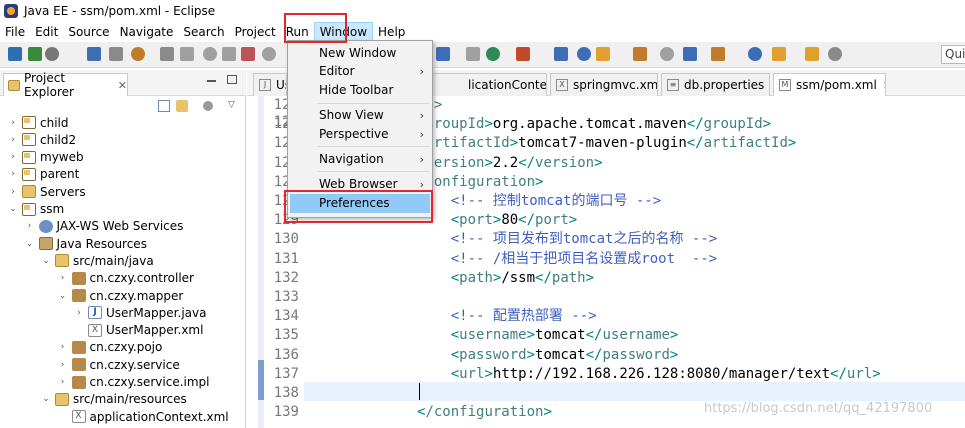  I want to click on view-menu-icon: ▽, so click(231, 105).